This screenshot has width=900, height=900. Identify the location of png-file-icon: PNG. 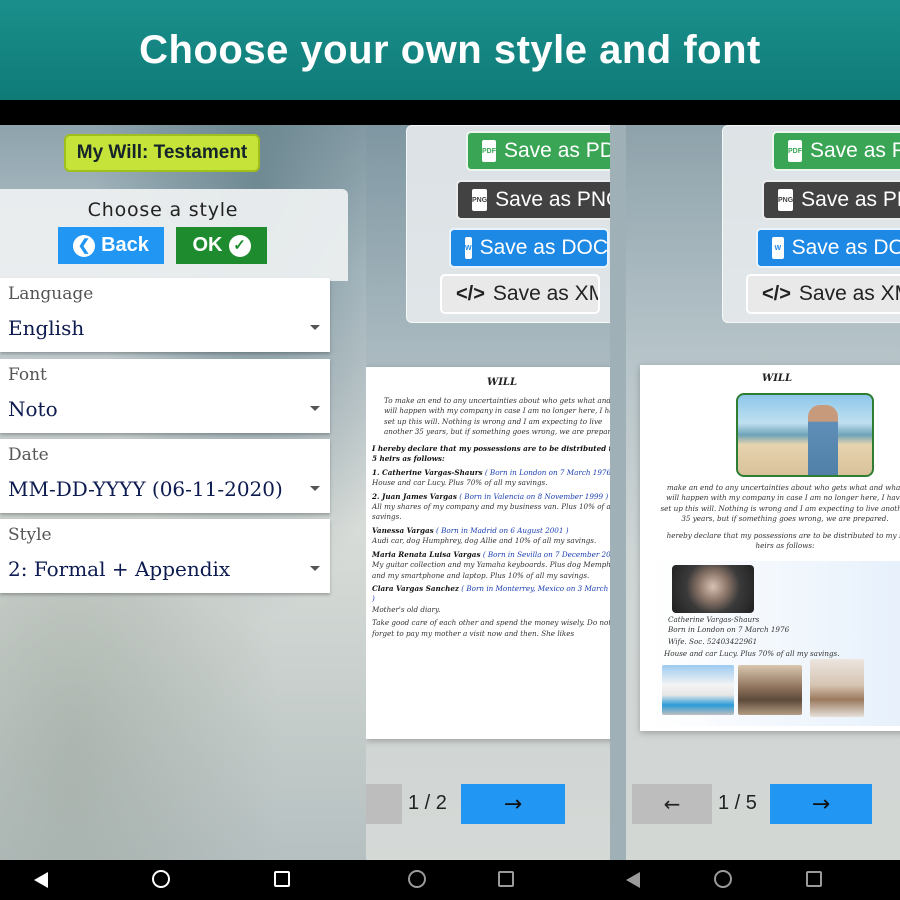
(480, 200).